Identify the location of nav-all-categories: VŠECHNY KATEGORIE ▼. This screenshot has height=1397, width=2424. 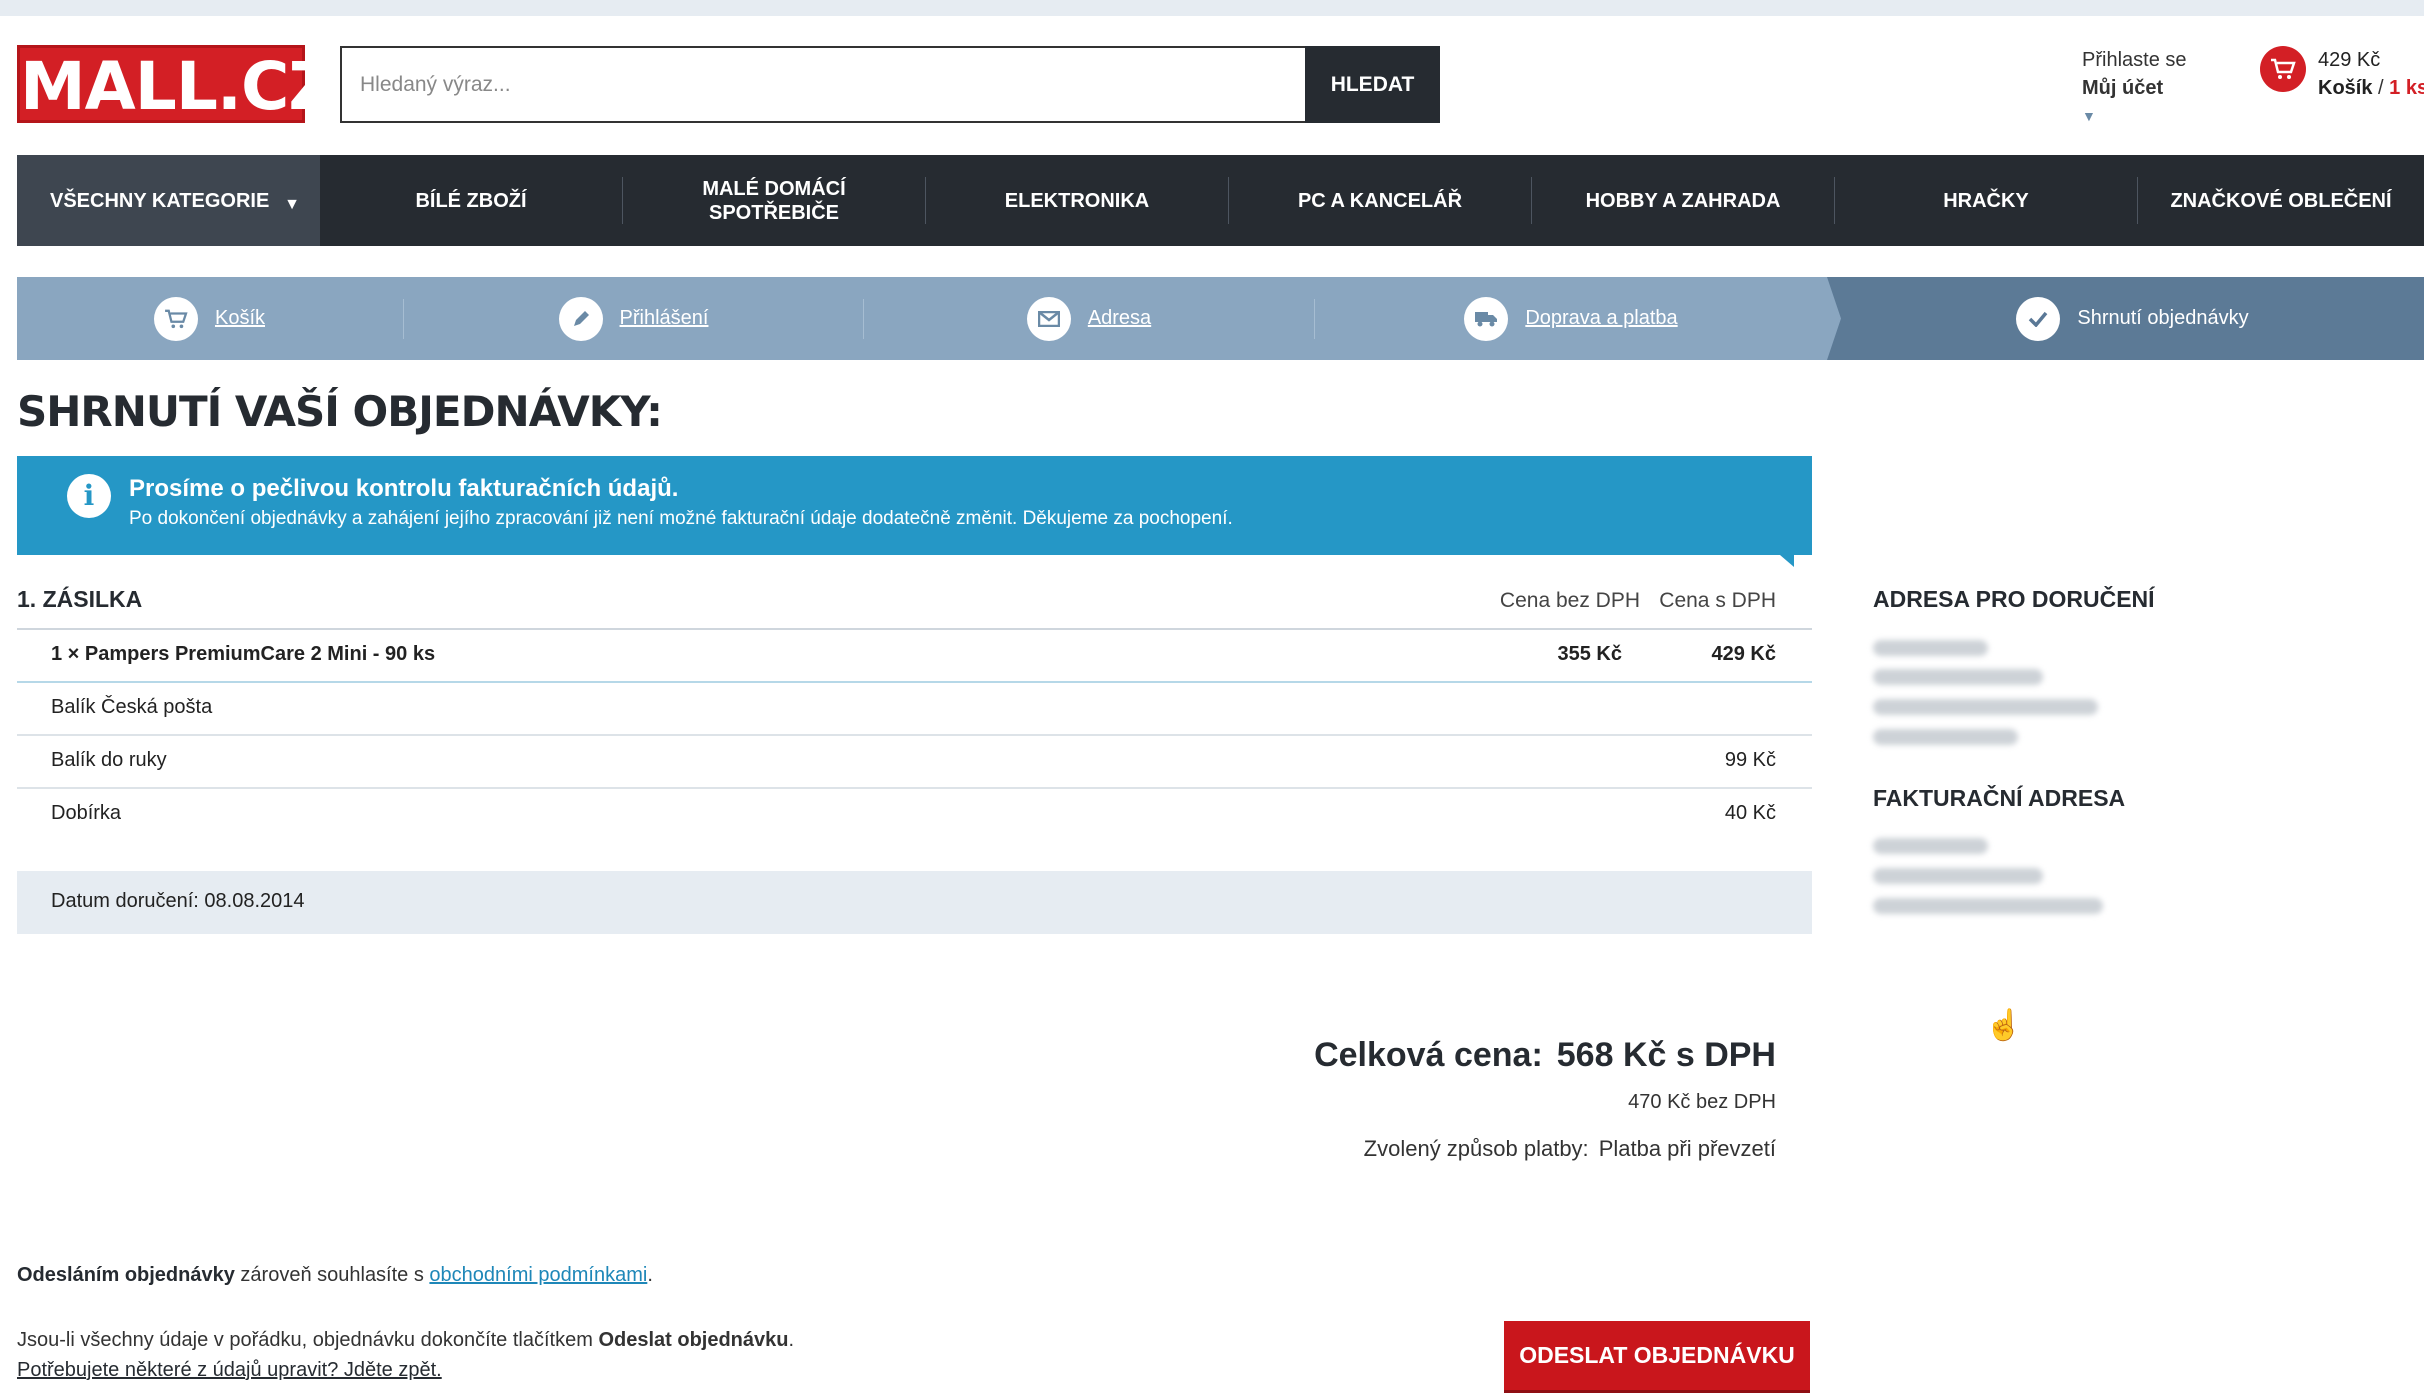
(168, 200).